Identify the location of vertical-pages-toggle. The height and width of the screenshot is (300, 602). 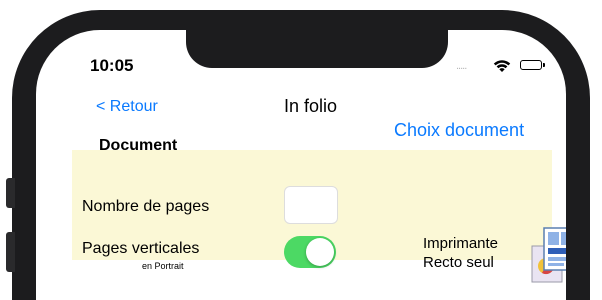
(310, 252).